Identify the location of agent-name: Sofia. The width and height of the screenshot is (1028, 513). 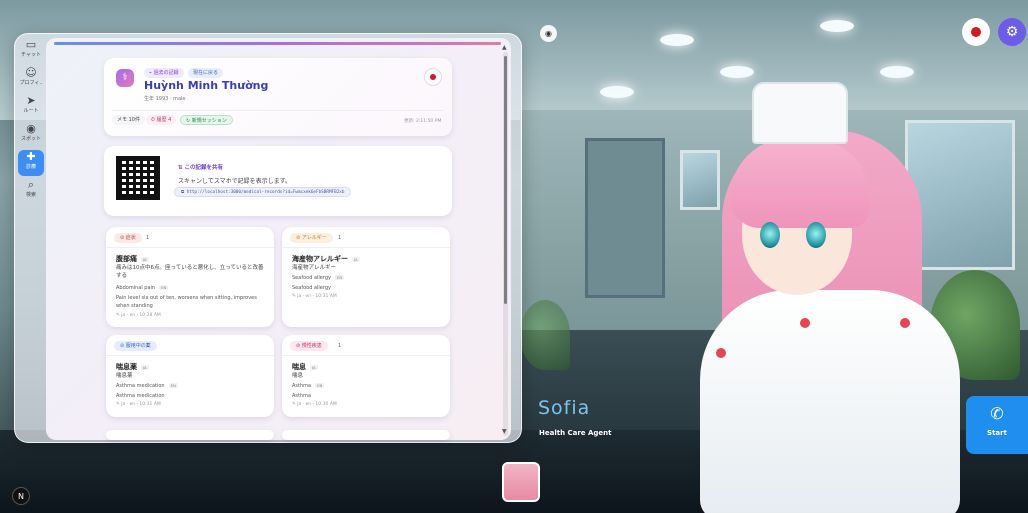
(564, 408).